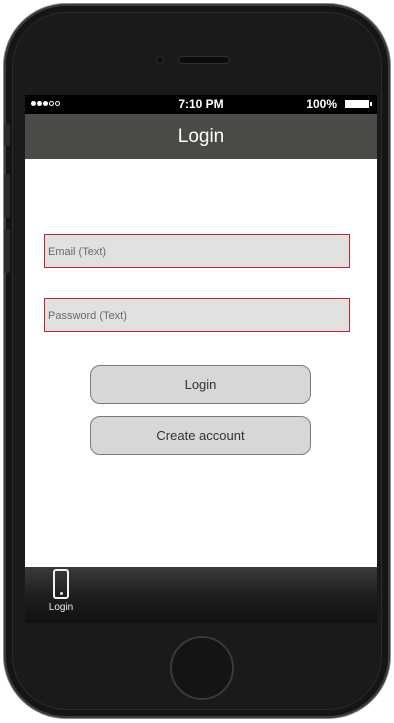 The width and height of the screenshot is (394, 723). I want to click on tab-bar: Login, so click(201, 595).